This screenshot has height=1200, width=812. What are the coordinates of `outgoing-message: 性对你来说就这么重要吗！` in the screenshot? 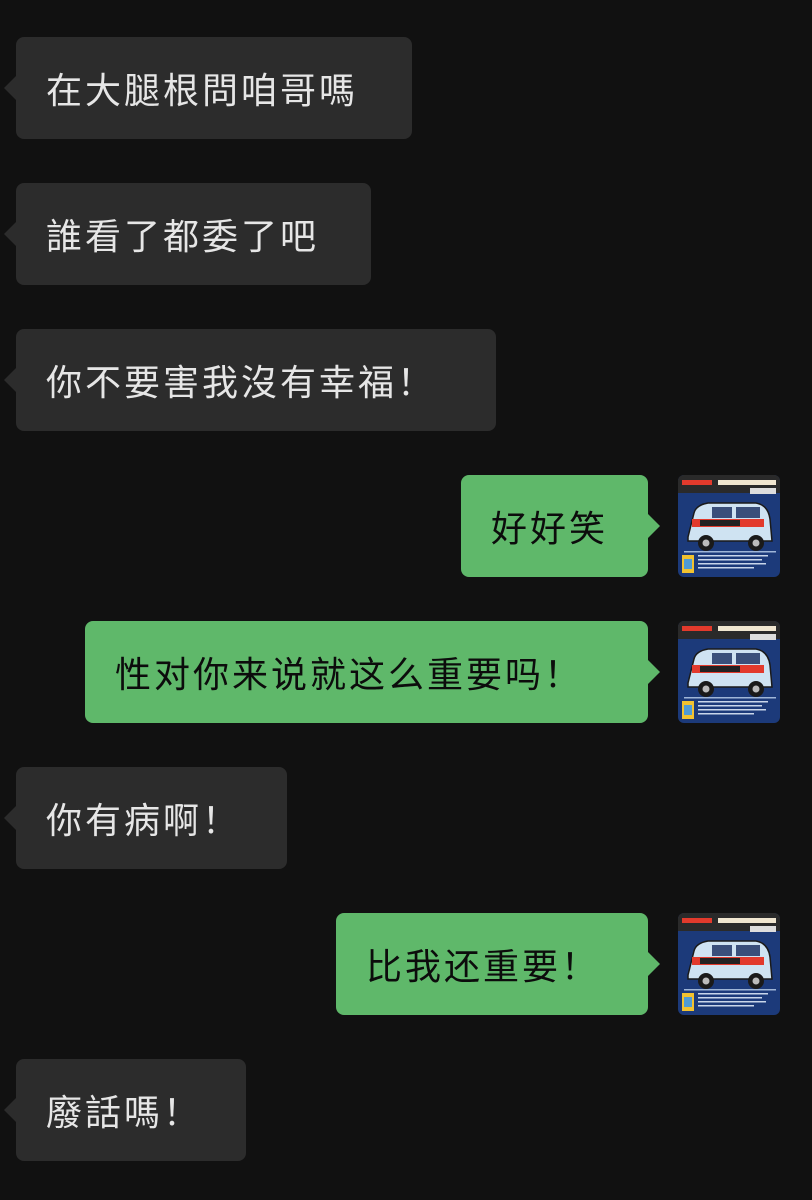 It's located at (372, 672).